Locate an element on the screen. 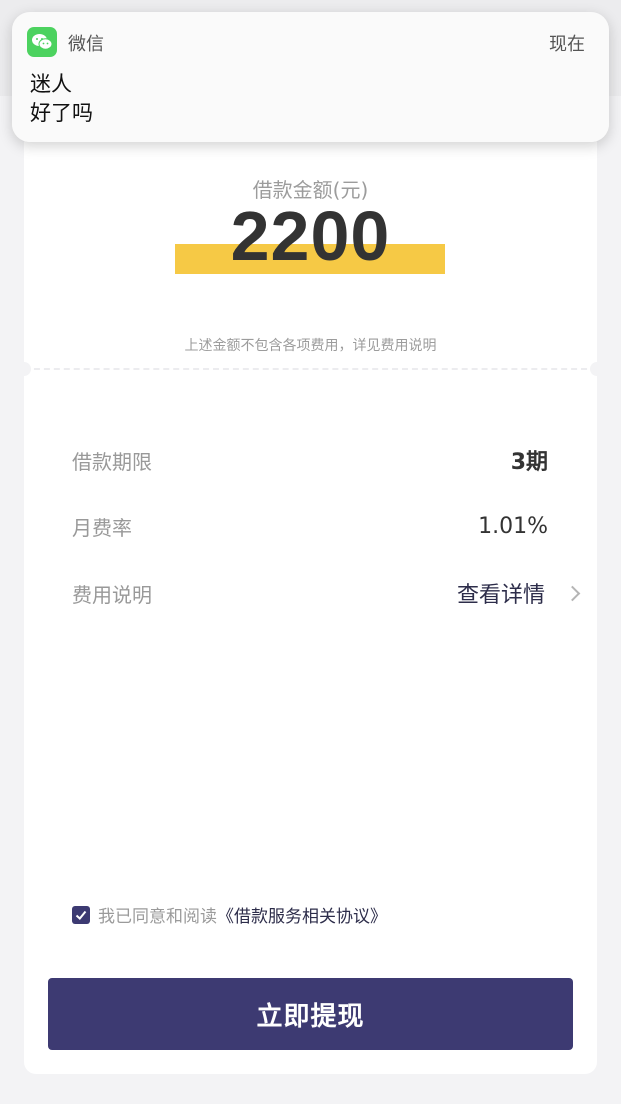  checkbox-checked-icon is located at coordinates (81, 915).